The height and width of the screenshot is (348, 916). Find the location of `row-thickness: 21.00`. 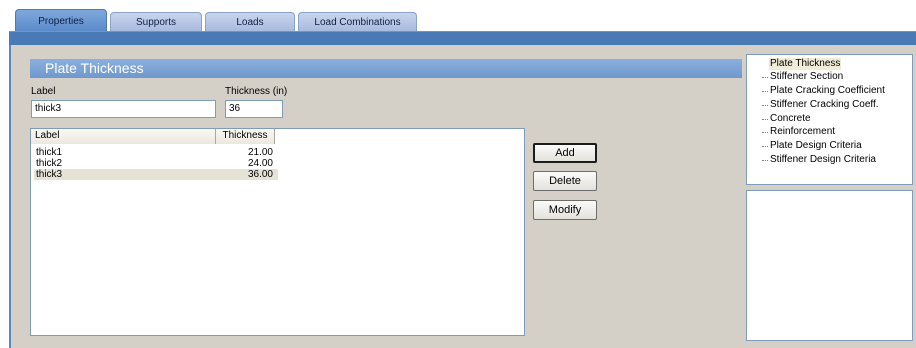

row-thickness: 21.00 is located at coordinates (260, 152).